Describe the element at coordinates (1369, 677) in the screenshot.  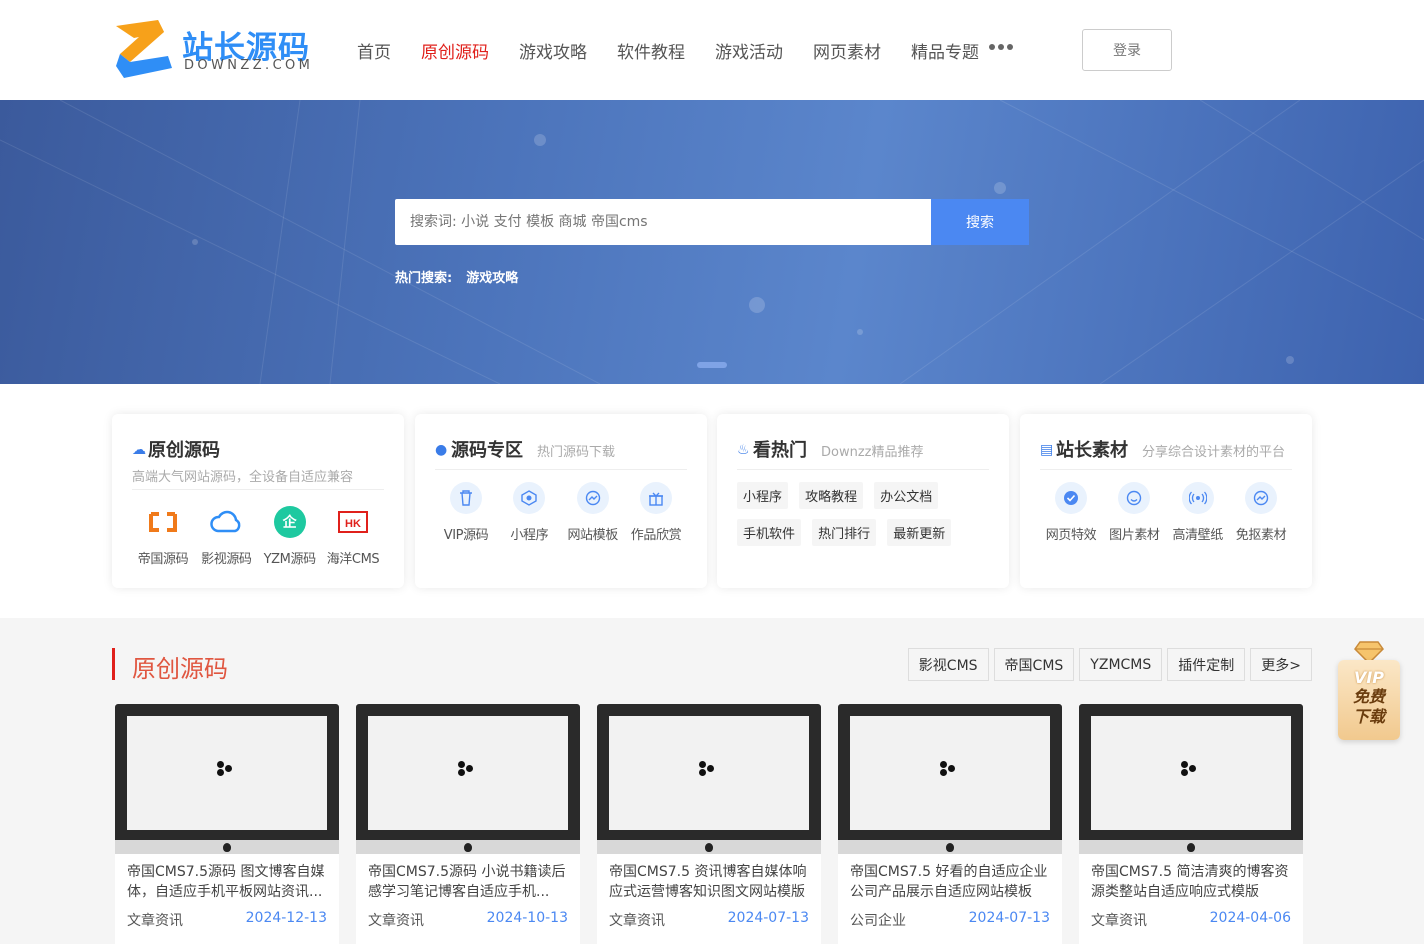
I see `vip-label: VIP` at that location.